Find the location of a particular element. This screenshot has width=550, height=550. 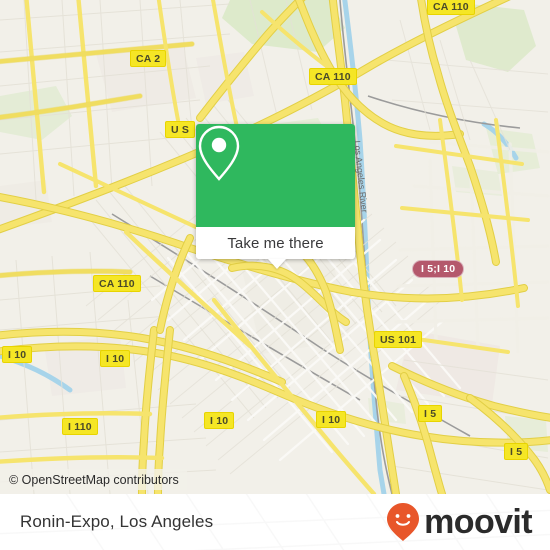

shield-ca-110-left: CA 110 is located at coordinates (117, 283).